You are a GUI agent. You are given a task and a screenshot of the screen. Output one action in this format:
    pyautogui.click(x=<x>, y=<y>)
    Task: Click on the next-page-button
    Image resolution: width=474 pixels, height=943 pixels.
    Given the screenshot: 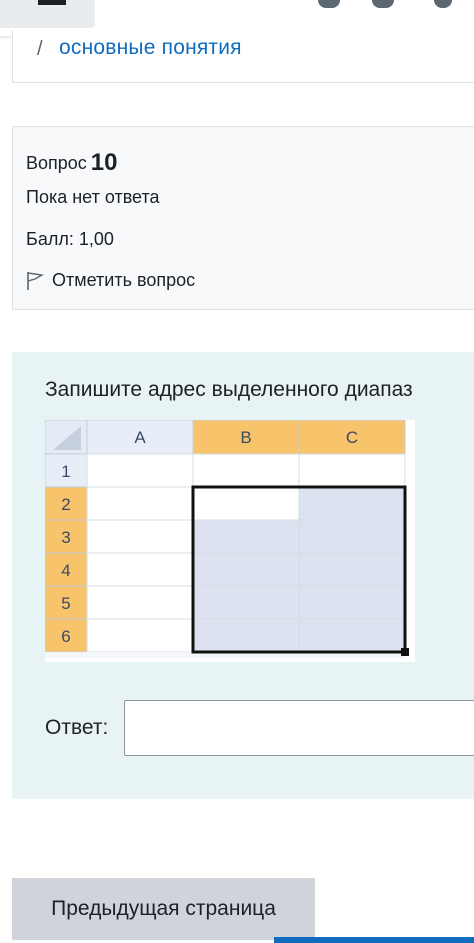 What is the action you would take?
    pyautogui.click(x=374, y=940)
    